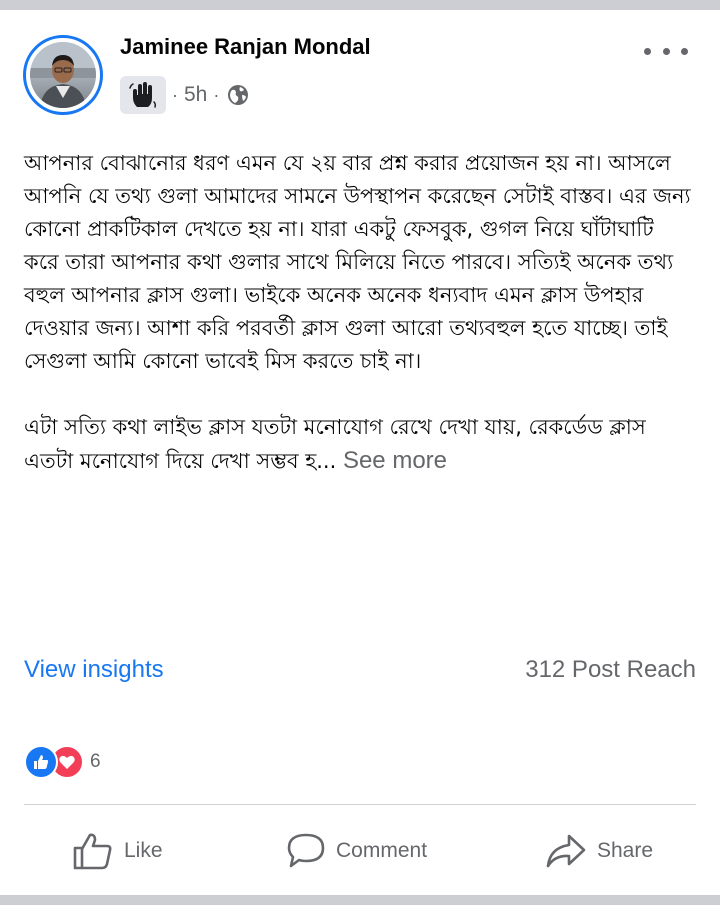 The image size is (720, 905). Describe the element at coordinates (566, 851) in the screenshot. I see `share-arrow-icon` at that location.